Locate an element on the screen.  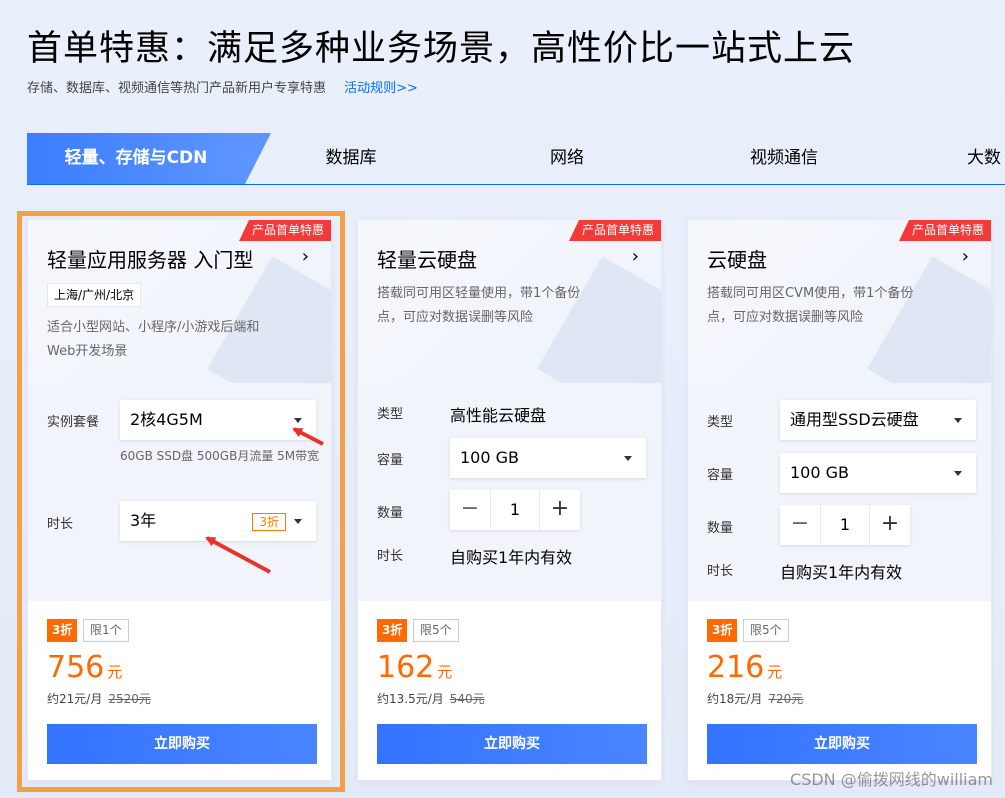
spec-note: 60GB SSD盘 500GB月流量 5M带宽 is located at coordinates (220, 456).